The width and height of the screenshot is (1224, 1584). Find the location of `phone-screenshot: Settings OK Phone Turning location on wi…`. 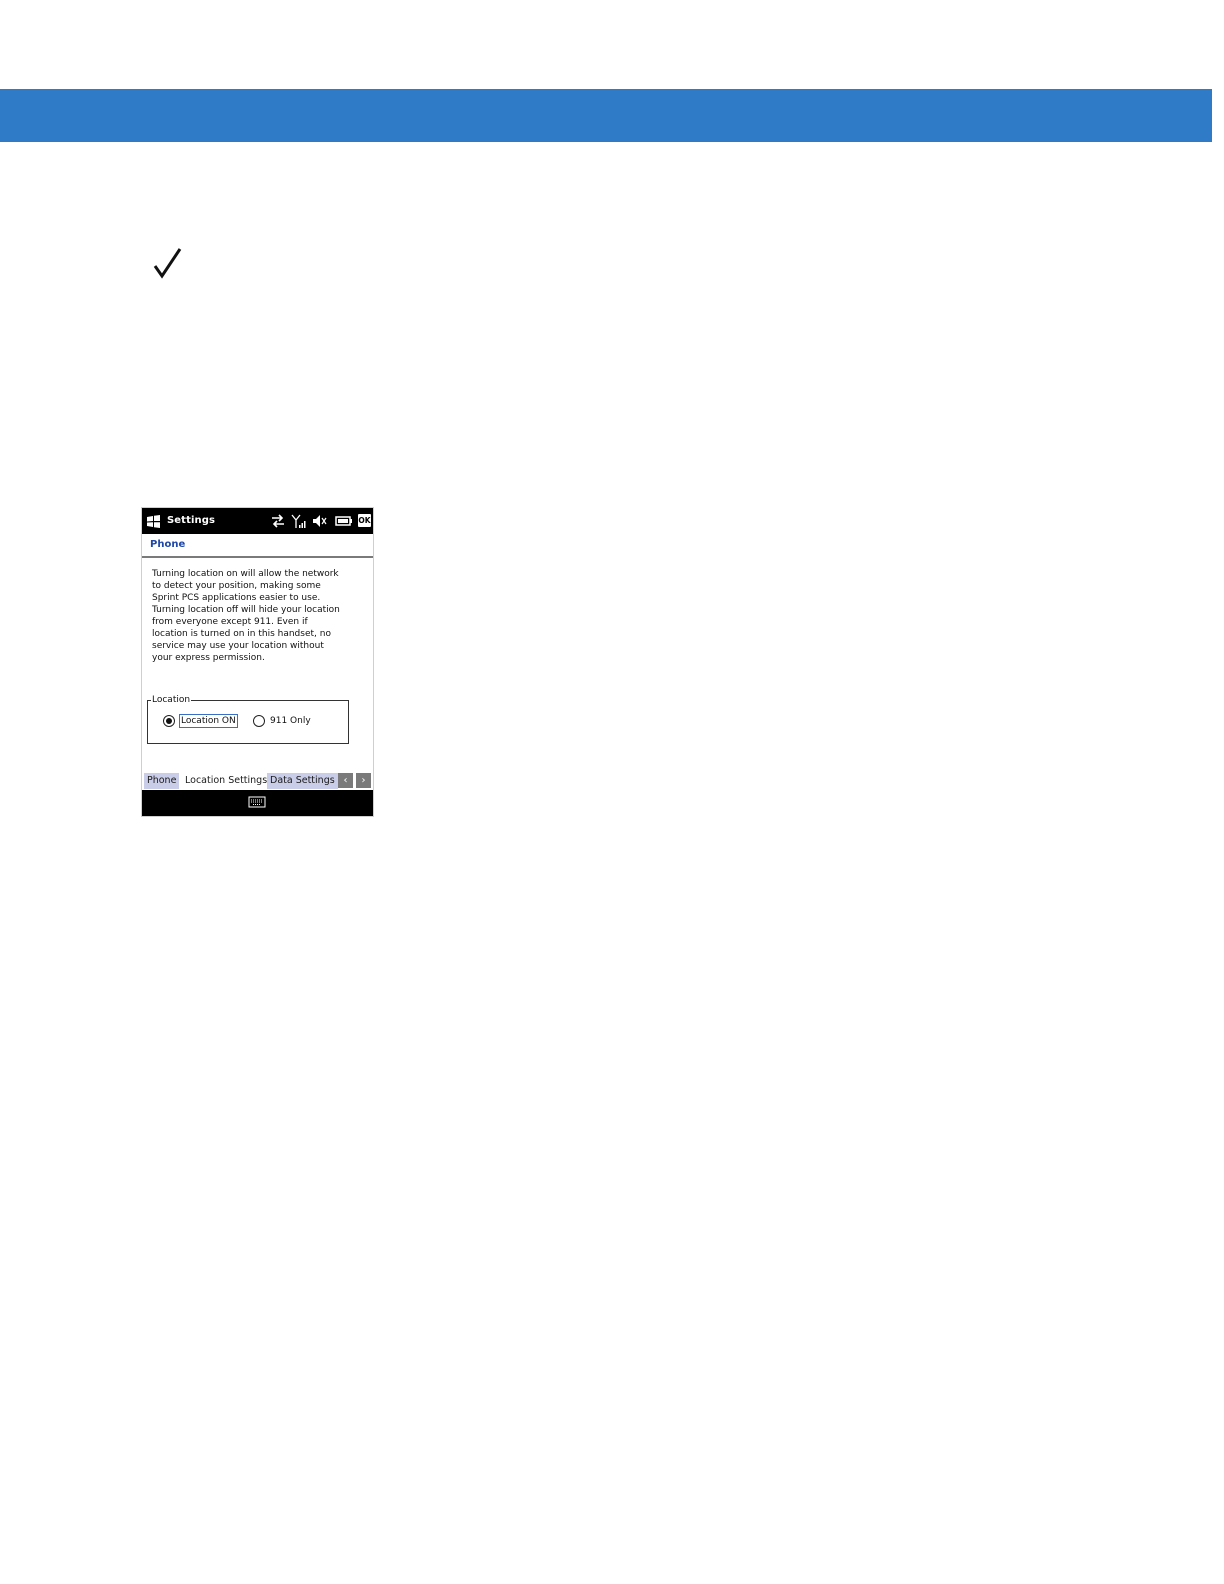

phone-screenshot: Settings OK Phone Turning location on wi… is located at coordinates (257, 662).